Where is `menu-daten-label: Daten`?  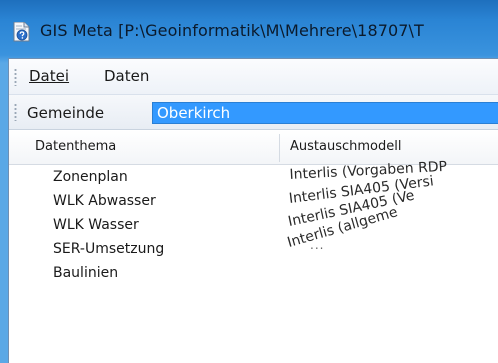
menu-daten-label: Daten is located at coordinates (127, 76).